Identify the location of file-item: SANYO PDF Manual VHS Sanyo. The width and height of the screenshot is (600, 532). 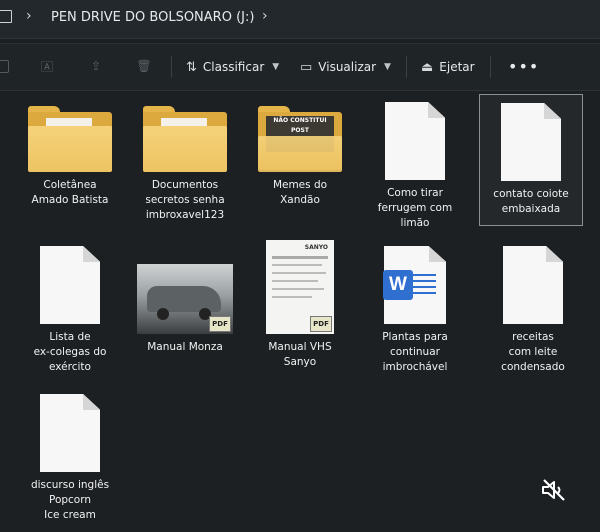
(300, 305).